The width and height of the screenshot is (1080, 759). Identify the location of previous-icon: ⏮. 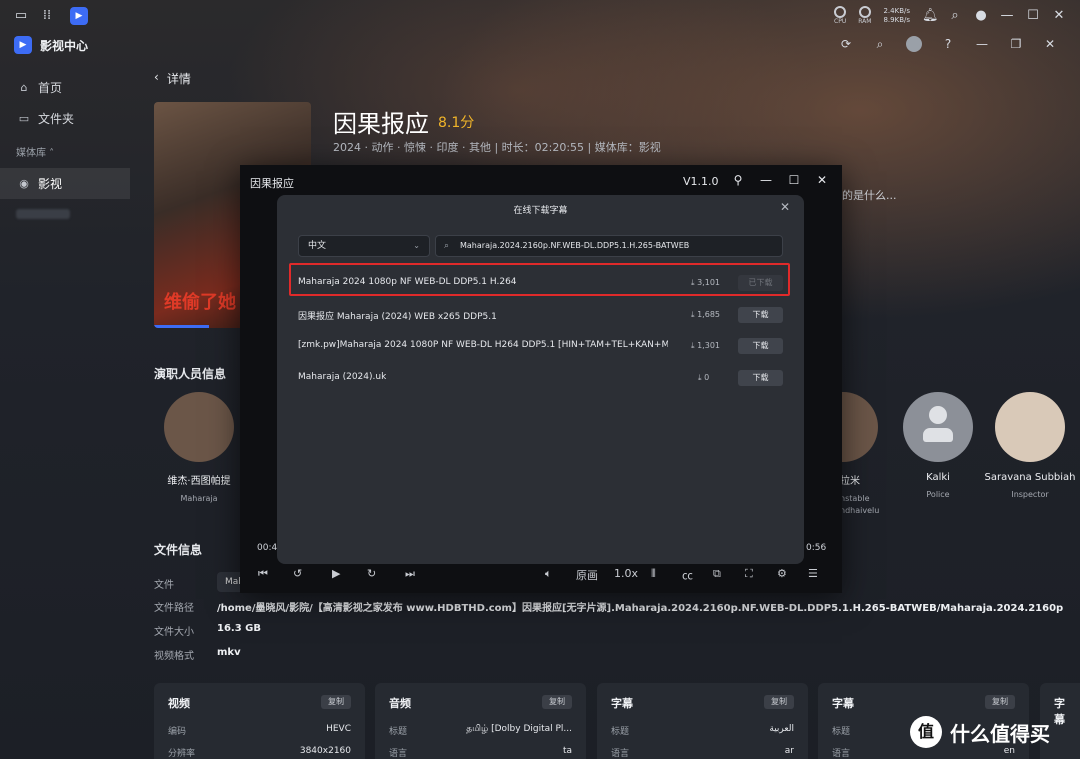
(263, 574).